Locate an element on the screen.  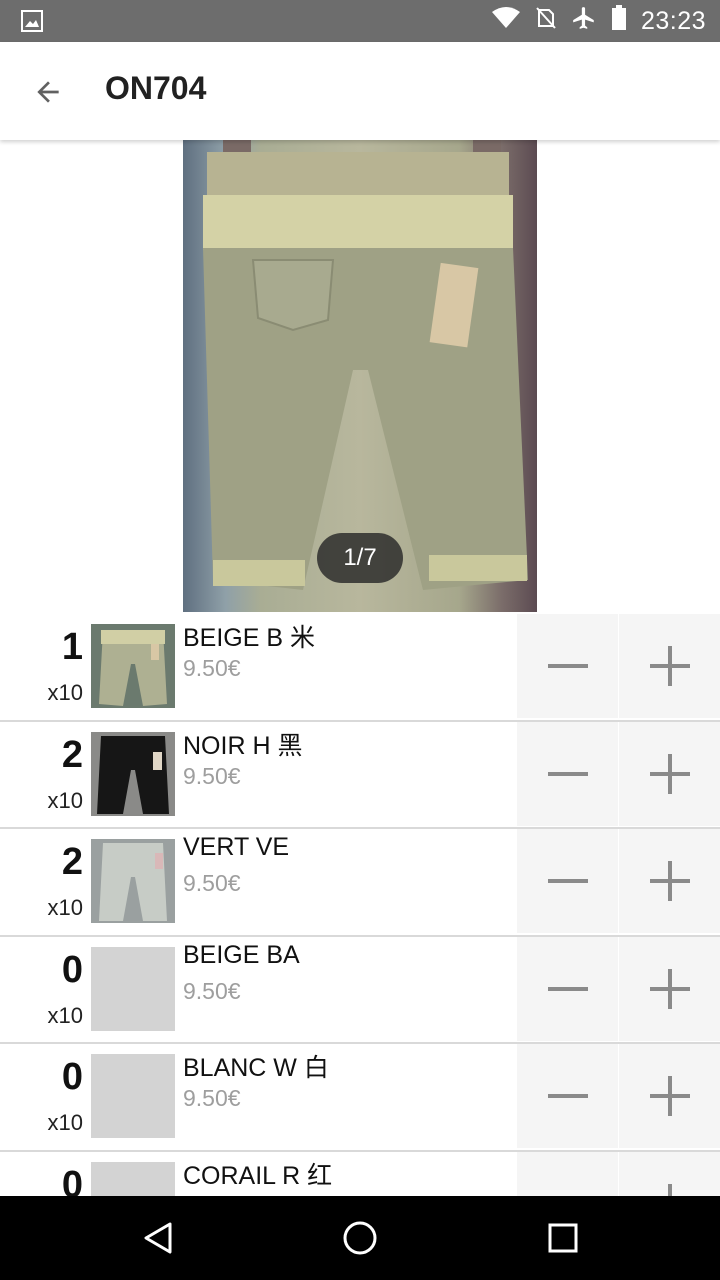
system-nav-bar is located at coordinates (360, 1238).